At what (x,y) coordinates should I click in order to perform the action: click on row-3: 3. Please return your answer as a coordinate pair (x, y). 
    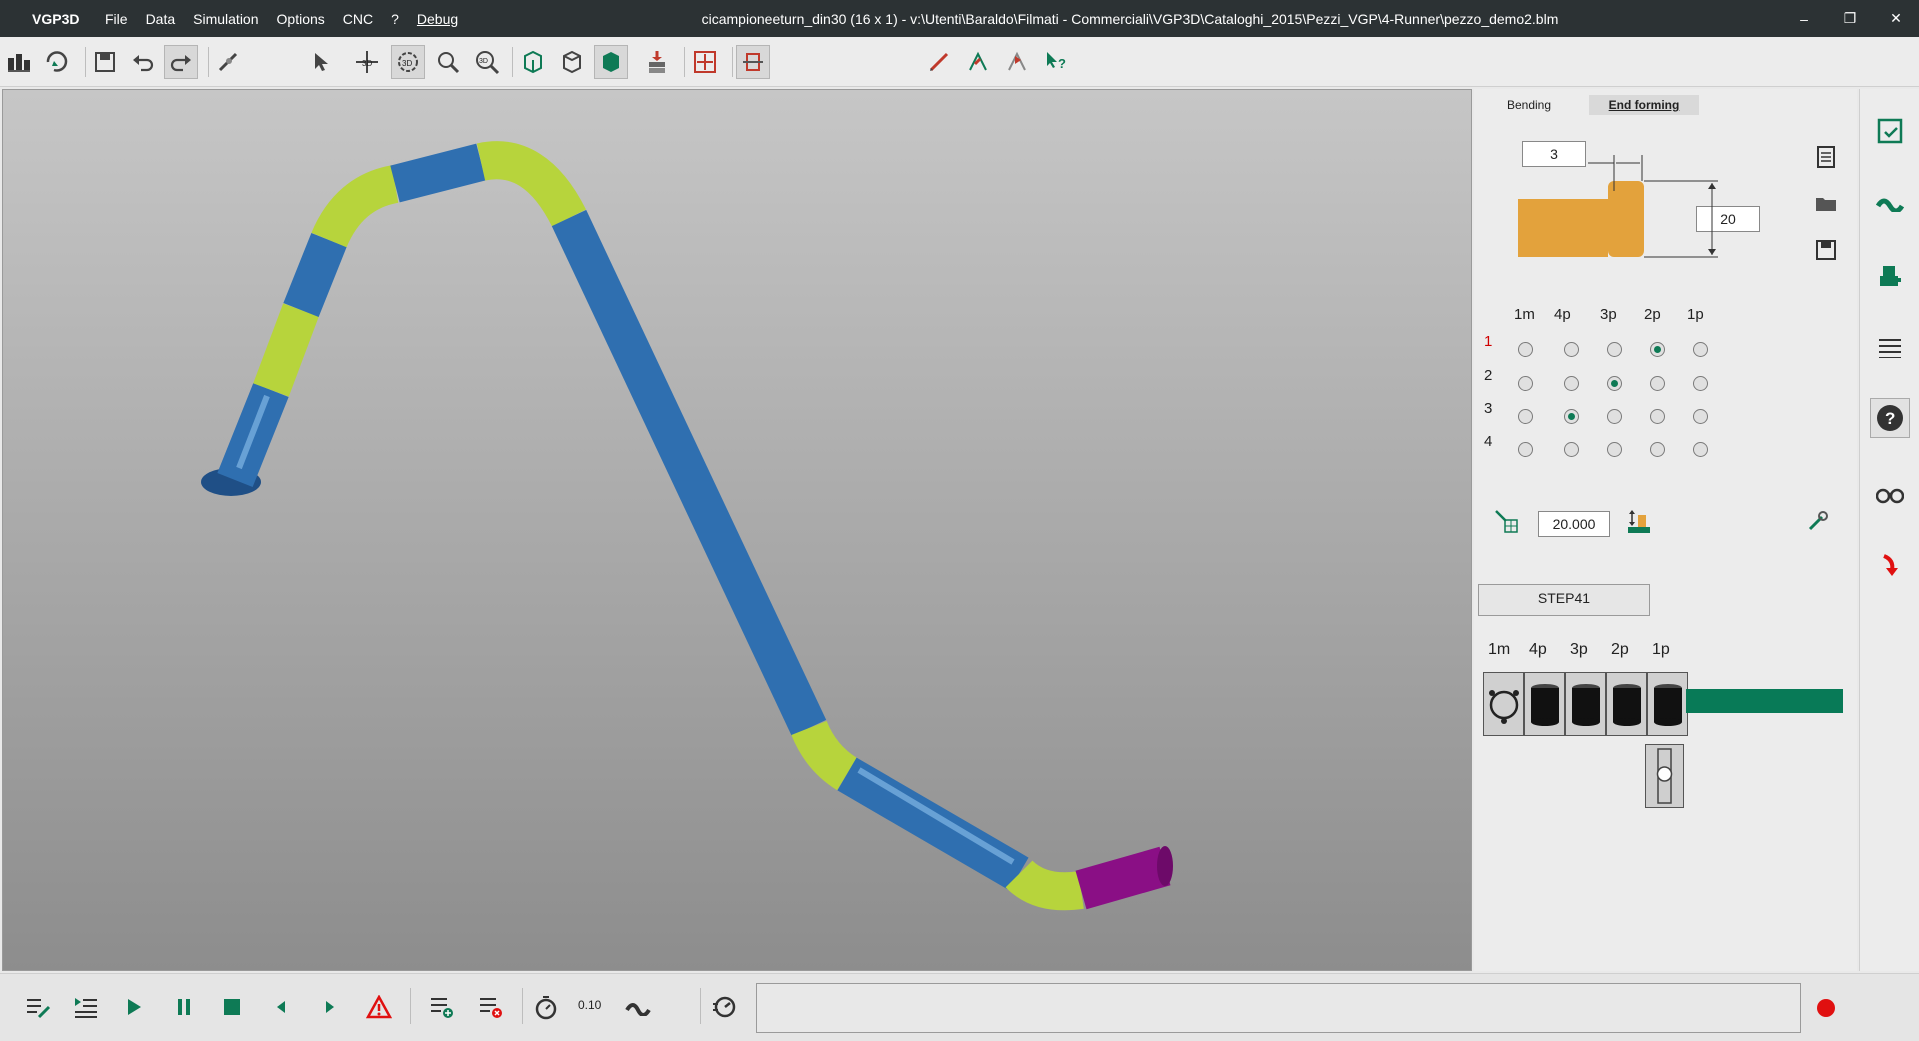
    Looking at the image, I should click on (1488, 408).